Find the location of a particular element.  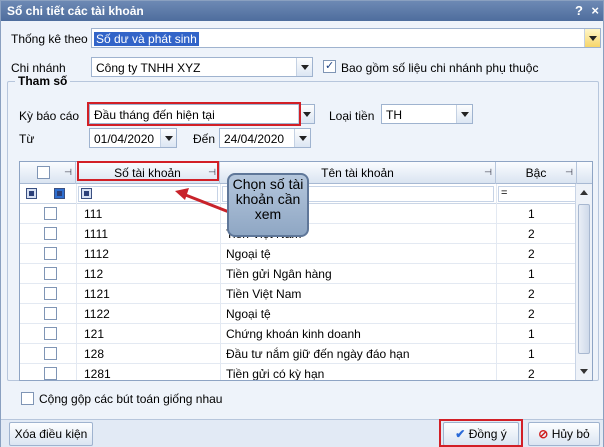

arrow-line is located at coordinates (206, 203).